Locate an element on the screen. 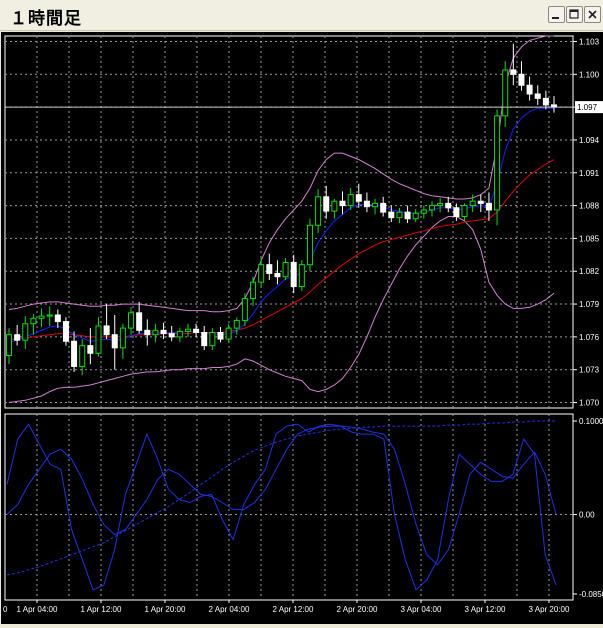 The height and width of the screenshot is (628, 603). time-label: 3 Apr 12:00 is located at coordinates (485, 609).